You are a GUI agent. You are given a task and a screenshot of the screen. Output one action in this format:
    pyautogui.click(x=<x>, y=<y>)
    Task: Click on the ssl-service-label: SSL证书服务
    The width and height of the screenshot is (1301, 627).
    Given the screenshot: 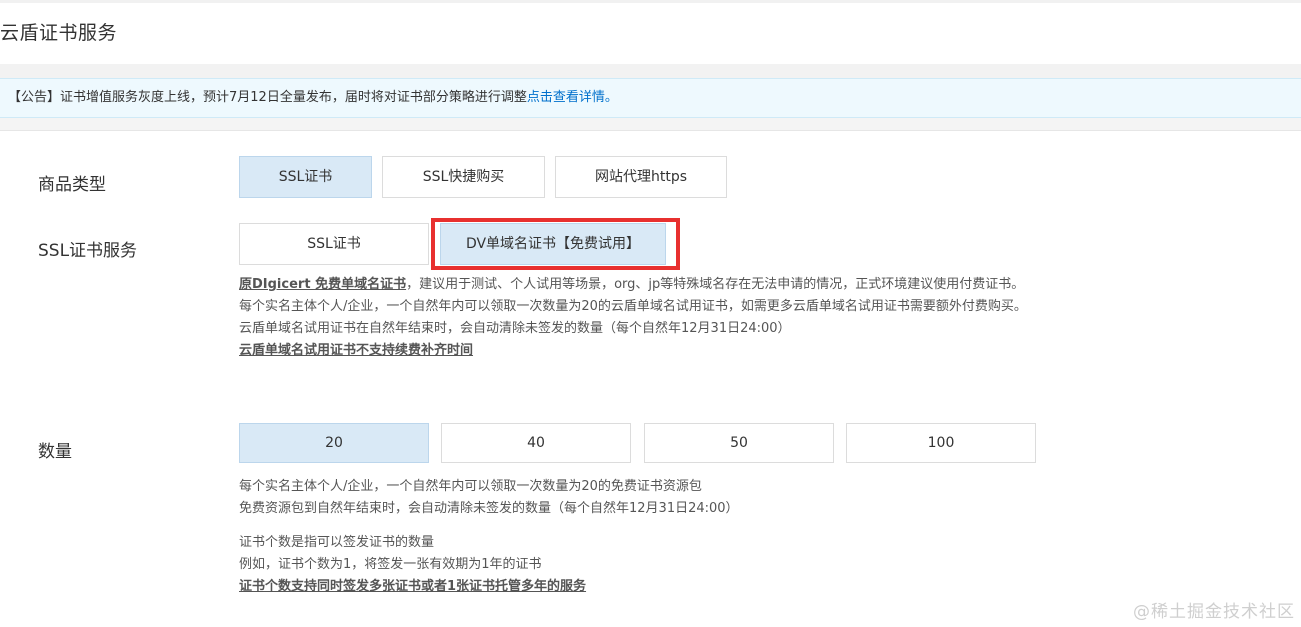 What is the action you would take?
    pyautogui.click(x=88, y=251)
    